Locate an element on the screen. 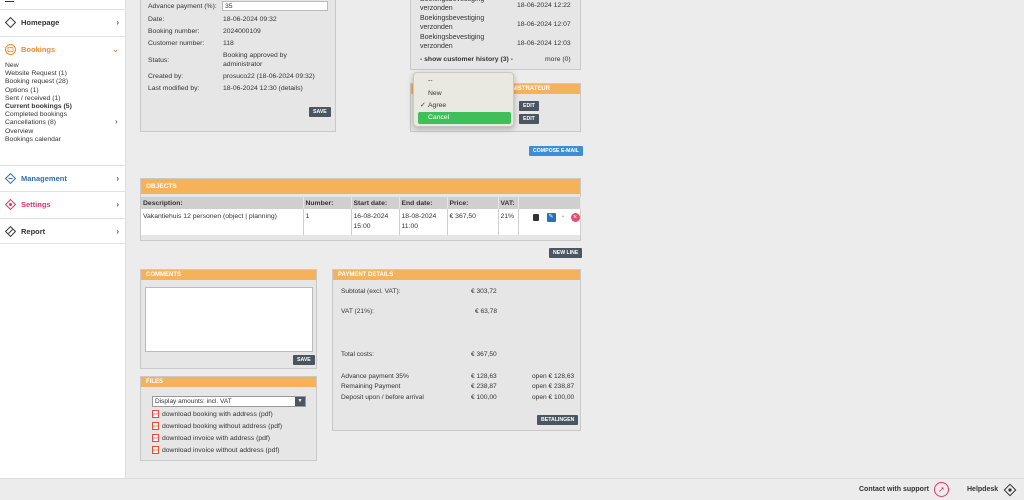 The width and height of the screenshot is (1024, 500). dropdown-option: Agree is located at coordinates (437, 105).